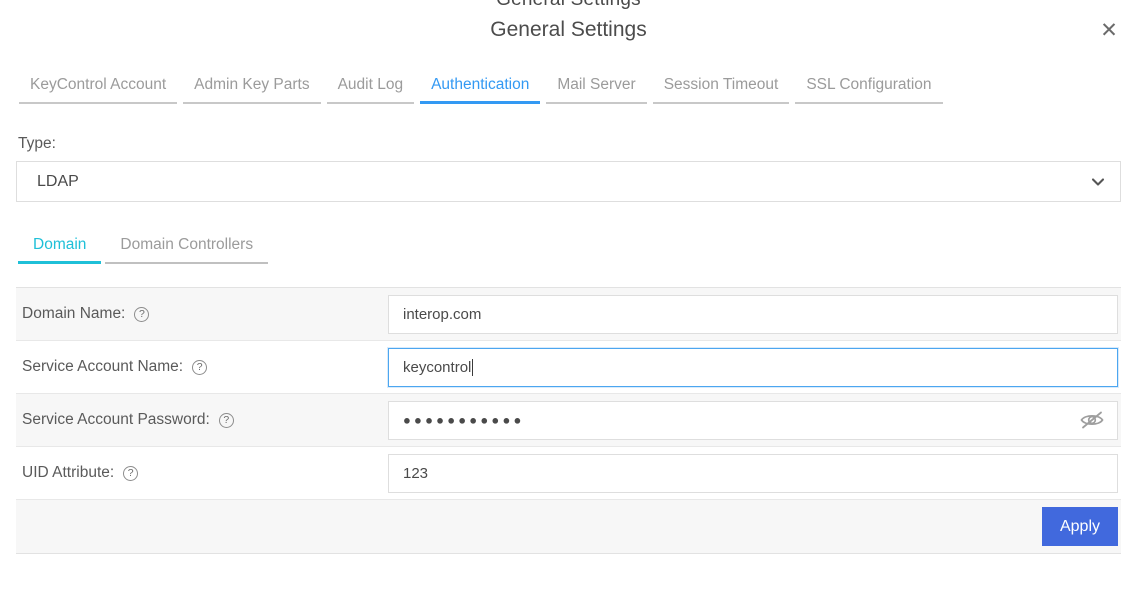 Image resolution: width=1137 pixels, height=599 pixels. I want to click on form-row-service-account-password: Service Account Password: ? ●●●●●●●●●●●, so click(568, 420).